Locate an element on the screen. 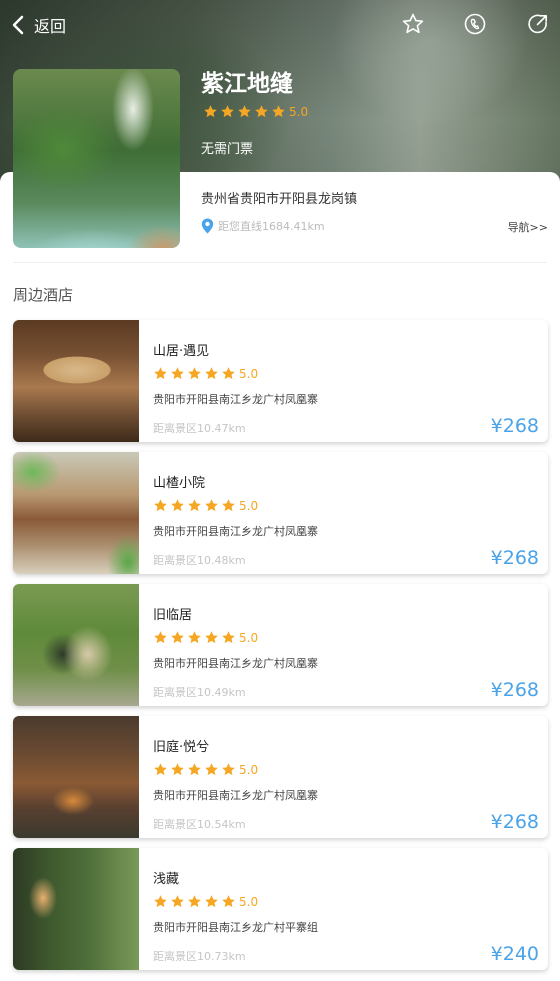  location-pin-icon is located at coordinates (207, 226).